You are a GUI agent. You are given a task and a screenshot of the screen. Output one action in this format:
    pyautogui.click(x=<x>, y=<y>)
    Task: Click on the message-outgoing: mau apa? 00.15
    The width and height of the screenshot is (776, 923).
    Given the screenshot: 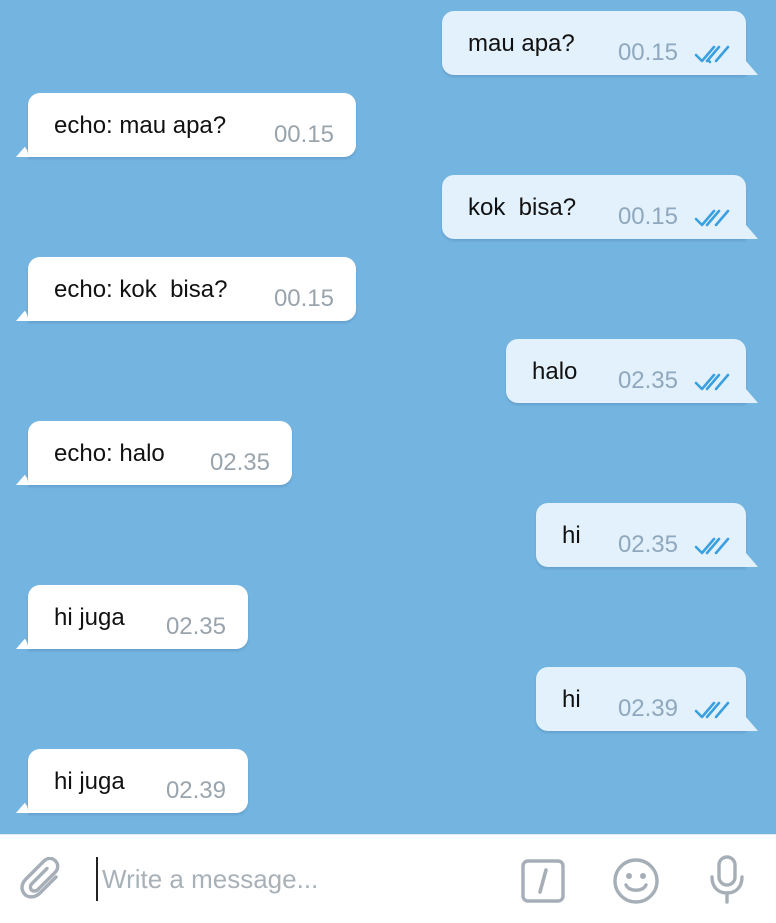 What is the action you would take?
    pyautogui.click(x=594, y=43)
    